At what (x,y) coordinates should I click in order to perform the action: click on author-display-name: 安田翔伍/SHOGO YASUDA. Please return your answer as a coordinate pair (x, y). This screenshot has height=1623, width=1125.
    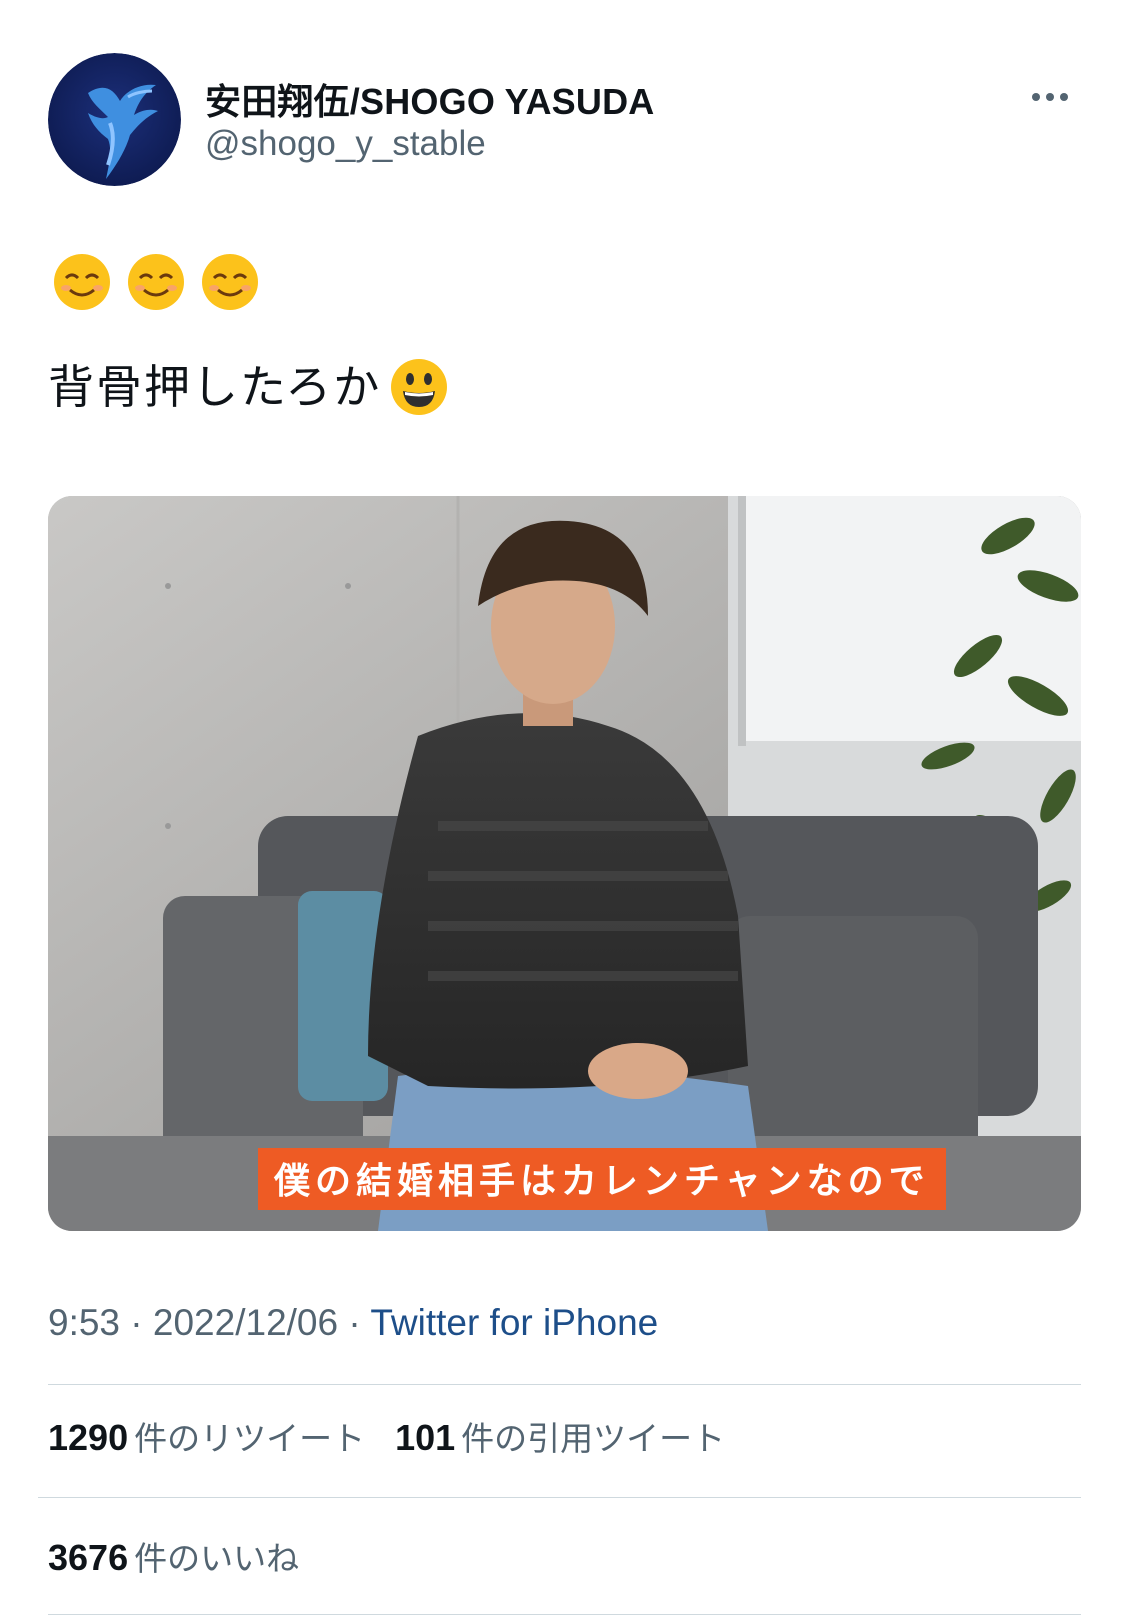
    Looking at the image, I should click on (429, 99).